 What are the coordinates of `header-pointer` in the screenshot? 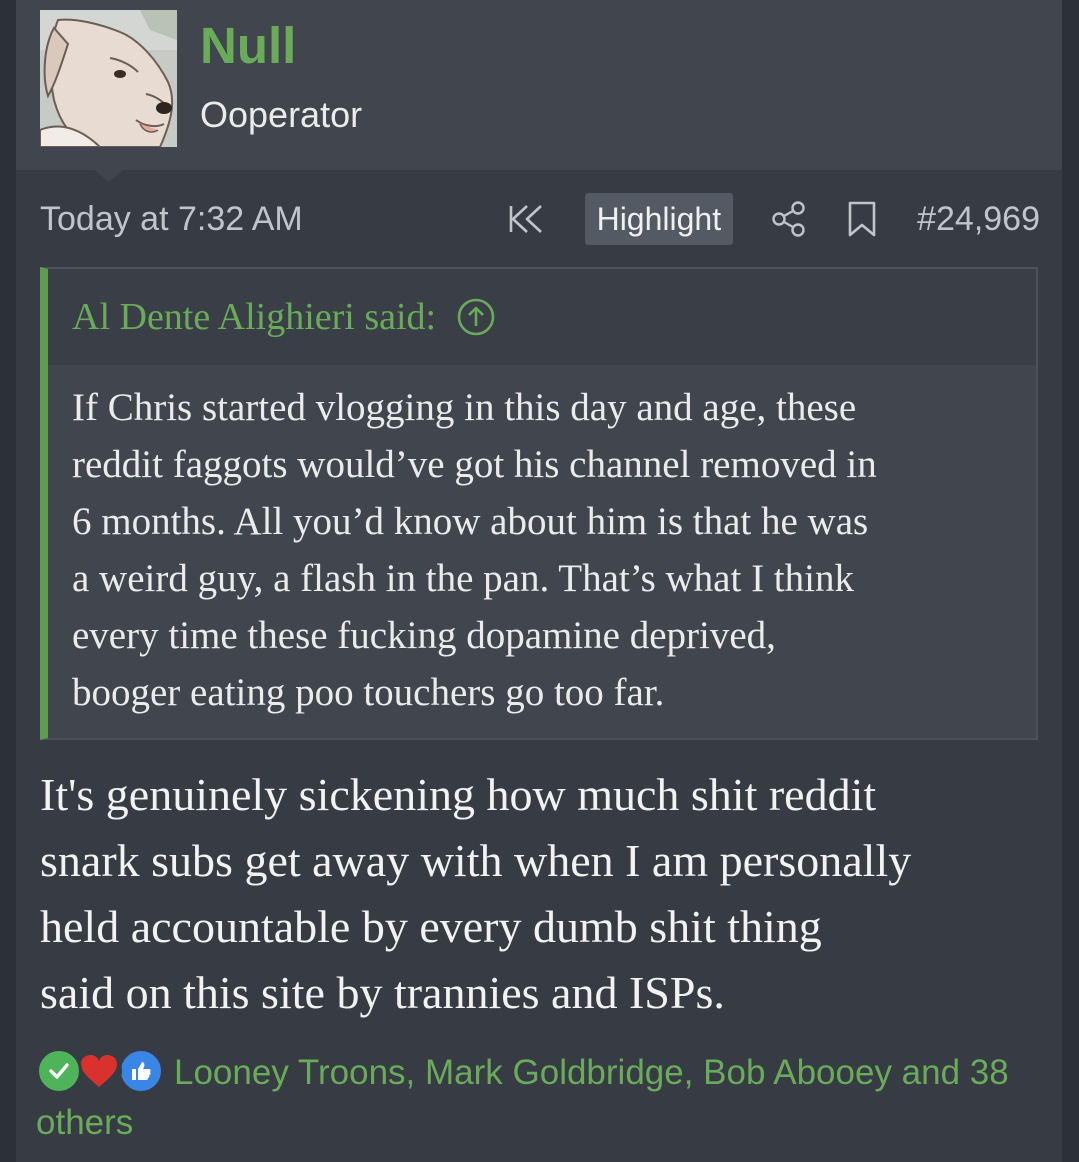 It's located at (109, 176).